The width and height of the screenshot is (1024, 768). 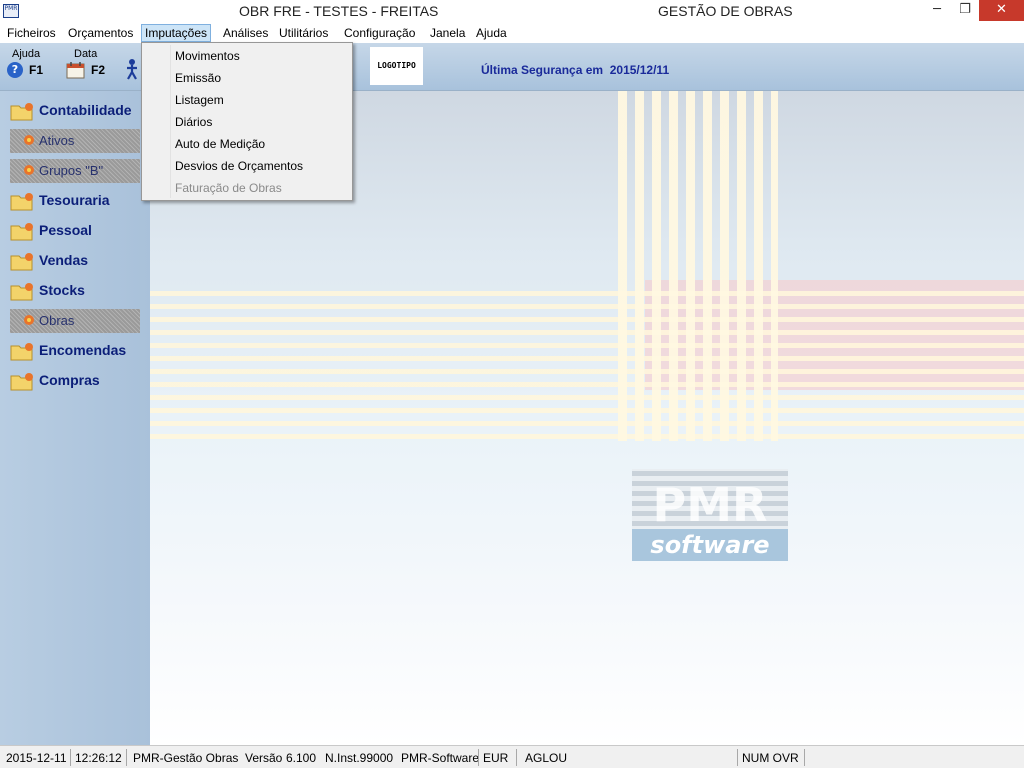 What do you see at coordinates (193, 122) in the screenshot?
I see `menu-item-diarios: Diários` at bounding box center [193, 122].